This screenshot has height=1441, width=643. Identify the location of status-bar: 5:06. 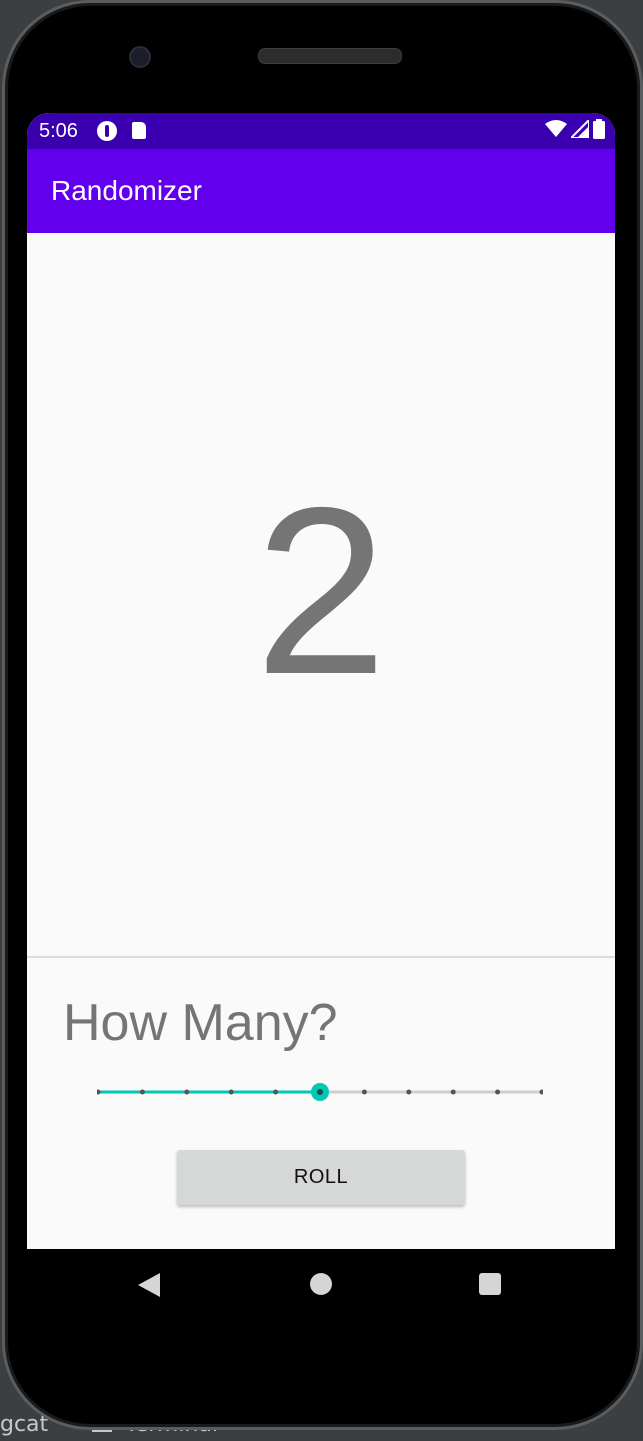
(321, 131).